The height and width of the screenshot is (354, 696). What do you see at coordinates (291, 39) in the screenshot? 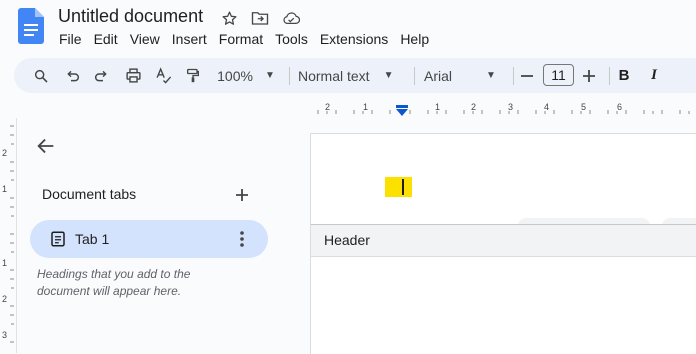
I see `menu-tools: Tools` at bounding box center [291, 39].